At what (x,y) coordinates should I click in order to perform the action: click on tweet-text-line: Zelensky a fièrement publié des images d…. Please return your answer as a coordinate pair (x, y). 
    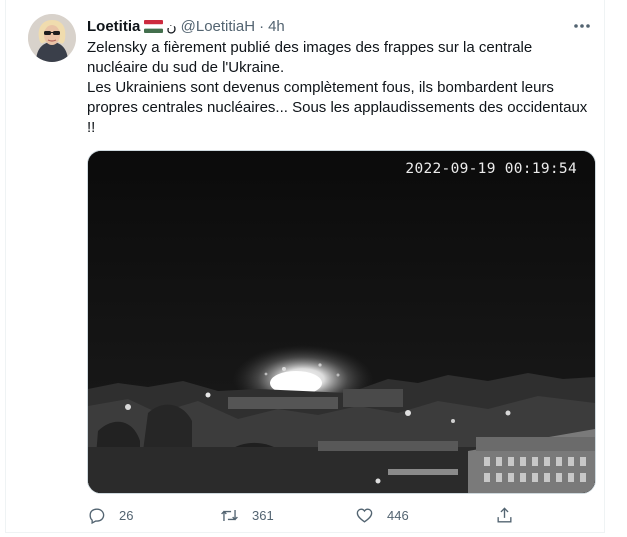
    Looking at the image, I should click on (310, 47).